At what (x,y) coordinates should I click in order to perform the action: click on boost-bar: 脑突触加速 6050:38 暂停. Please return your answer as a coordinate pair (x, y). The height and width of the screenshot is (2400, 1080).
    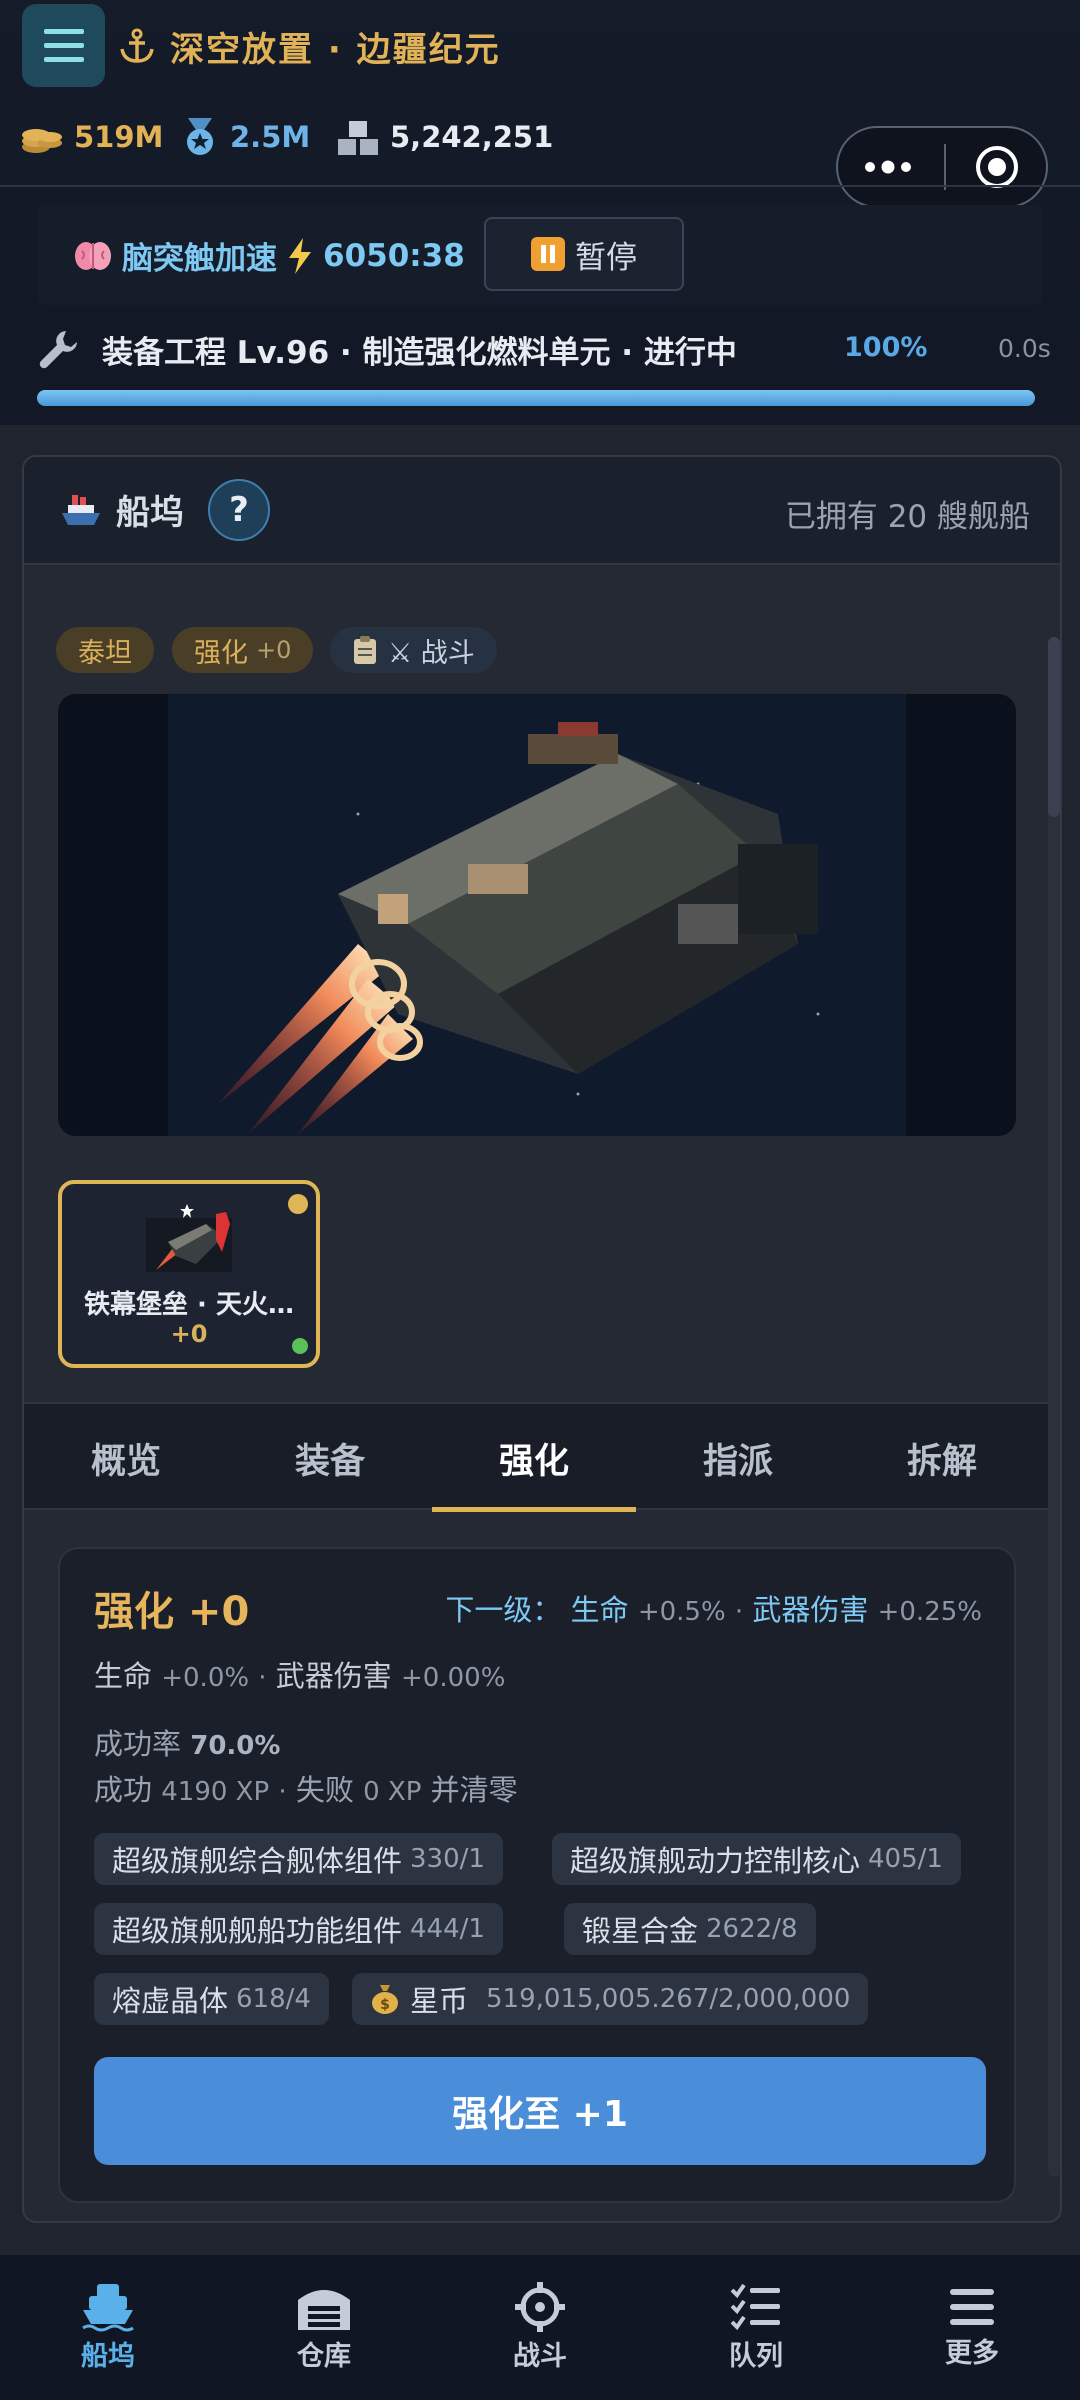
    Looking at the image, I should click on (540, 255).